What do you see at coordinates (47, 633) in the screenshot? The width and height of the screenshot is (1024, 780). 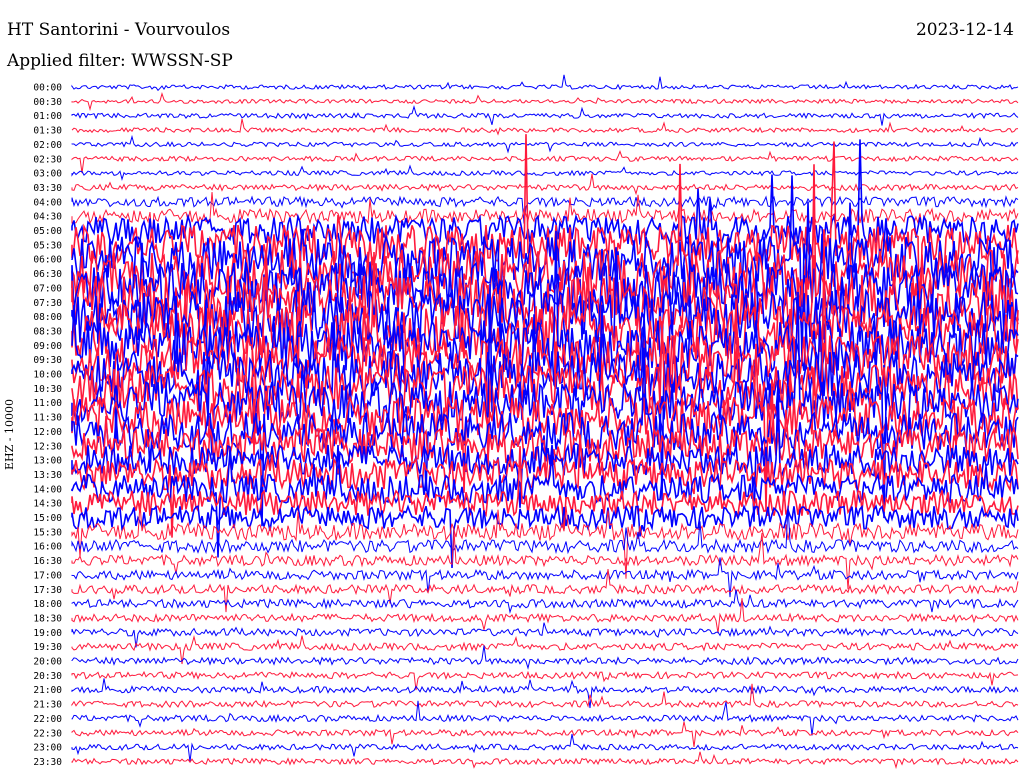 I see `tick-label: 19:00` at bounding box center [47, 633].